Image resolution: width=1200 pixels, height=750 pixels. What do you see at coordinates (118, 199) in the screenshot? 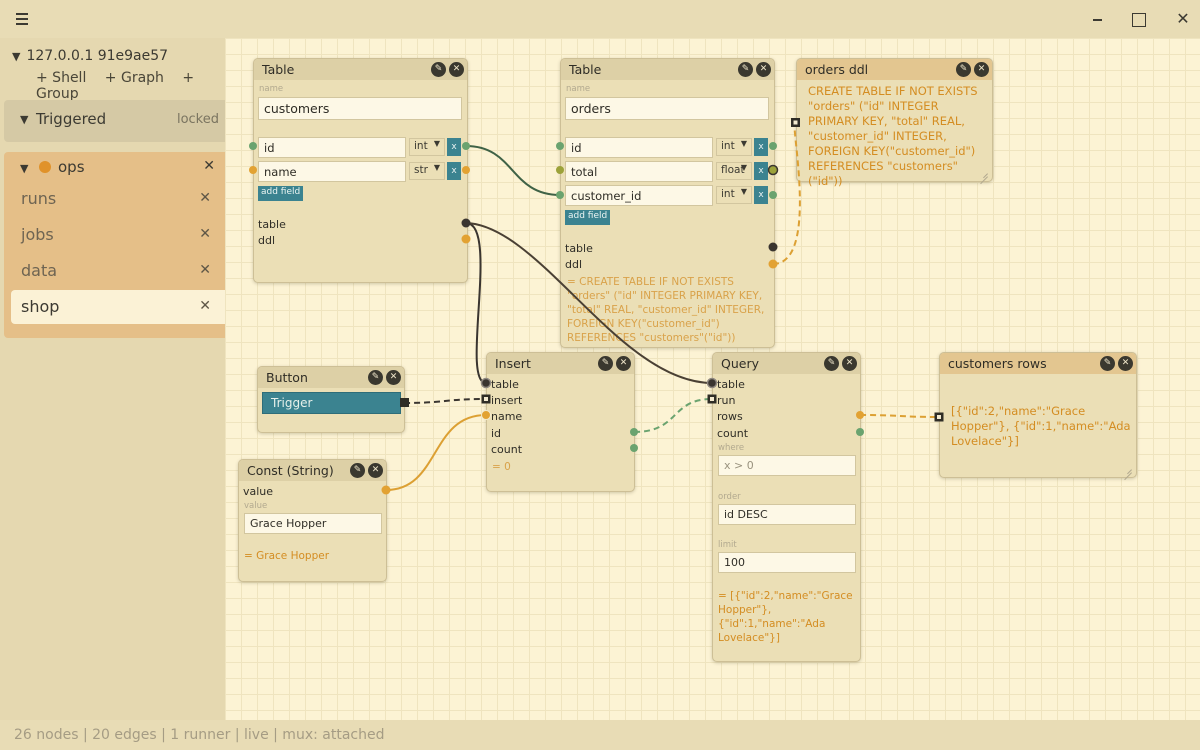
I see `graph-tab-runs: runs ✕` at bounding box center [118, 199].